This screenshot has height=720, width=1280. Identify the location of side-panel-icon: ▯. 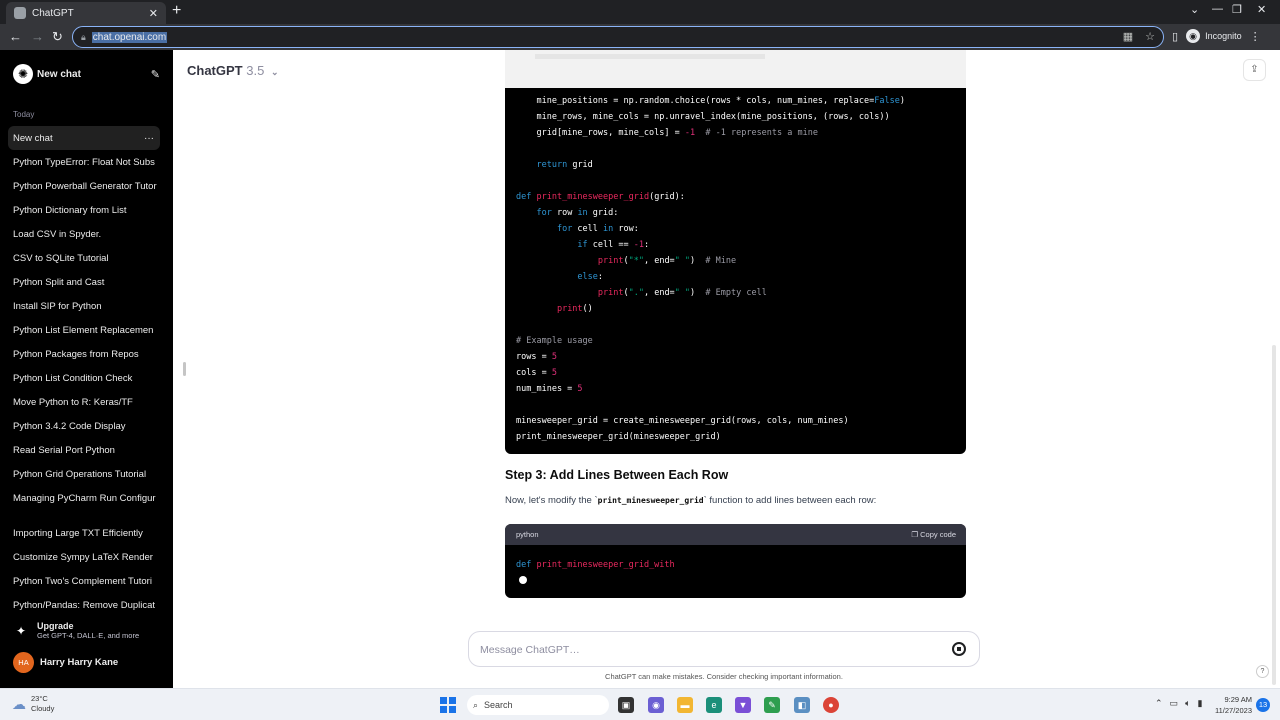
(1175, 36).